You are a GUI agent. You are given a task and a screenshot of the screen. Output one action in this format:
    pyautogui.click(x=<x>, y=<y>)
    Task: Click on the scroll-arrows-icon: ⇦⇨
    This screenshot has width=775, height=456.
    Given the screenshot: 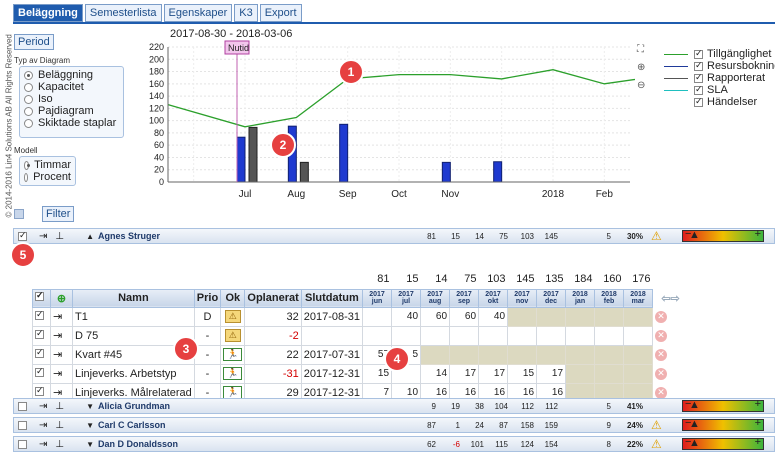 What is the action you would take?
    pyautogui.click(x=671, y=298)
    